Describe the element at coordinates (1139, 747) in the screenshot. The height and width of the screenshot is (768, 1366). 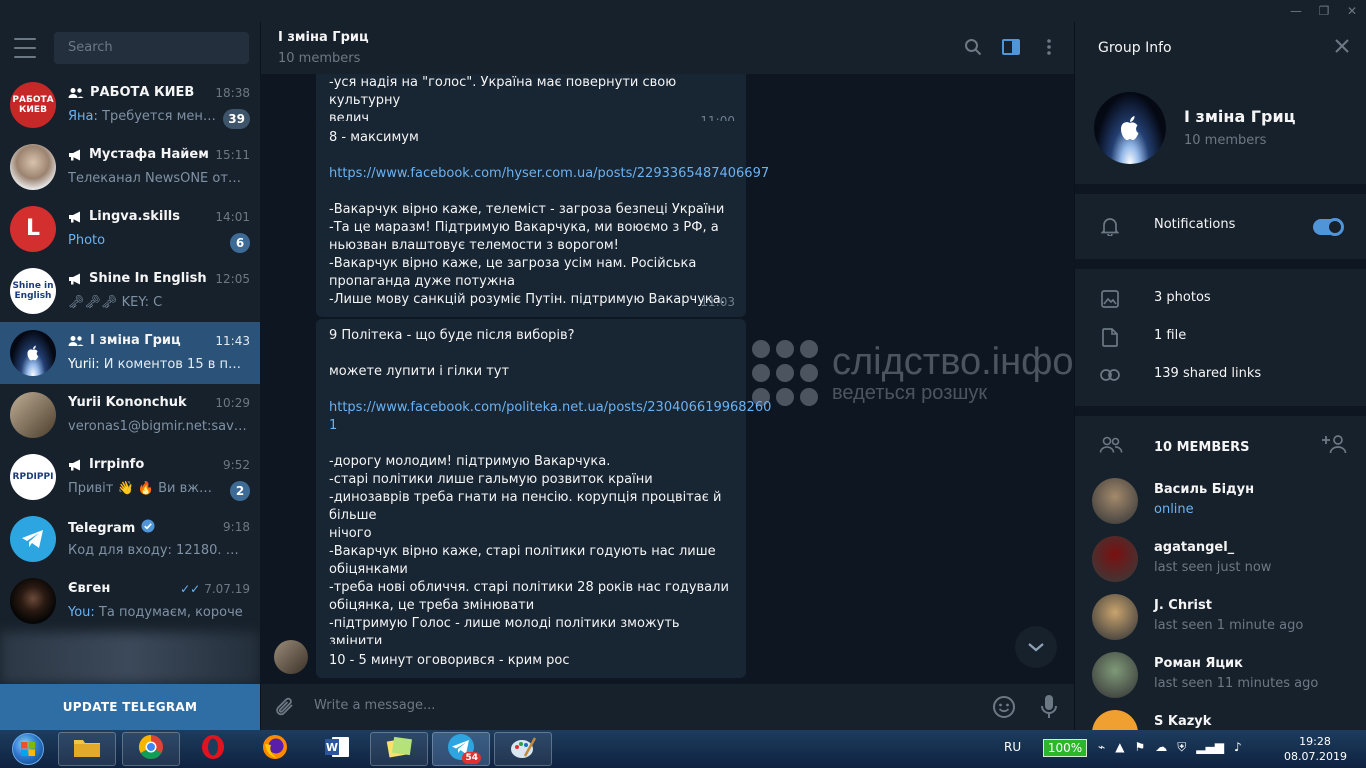
I see `flag-icon: ⚑` at that location.